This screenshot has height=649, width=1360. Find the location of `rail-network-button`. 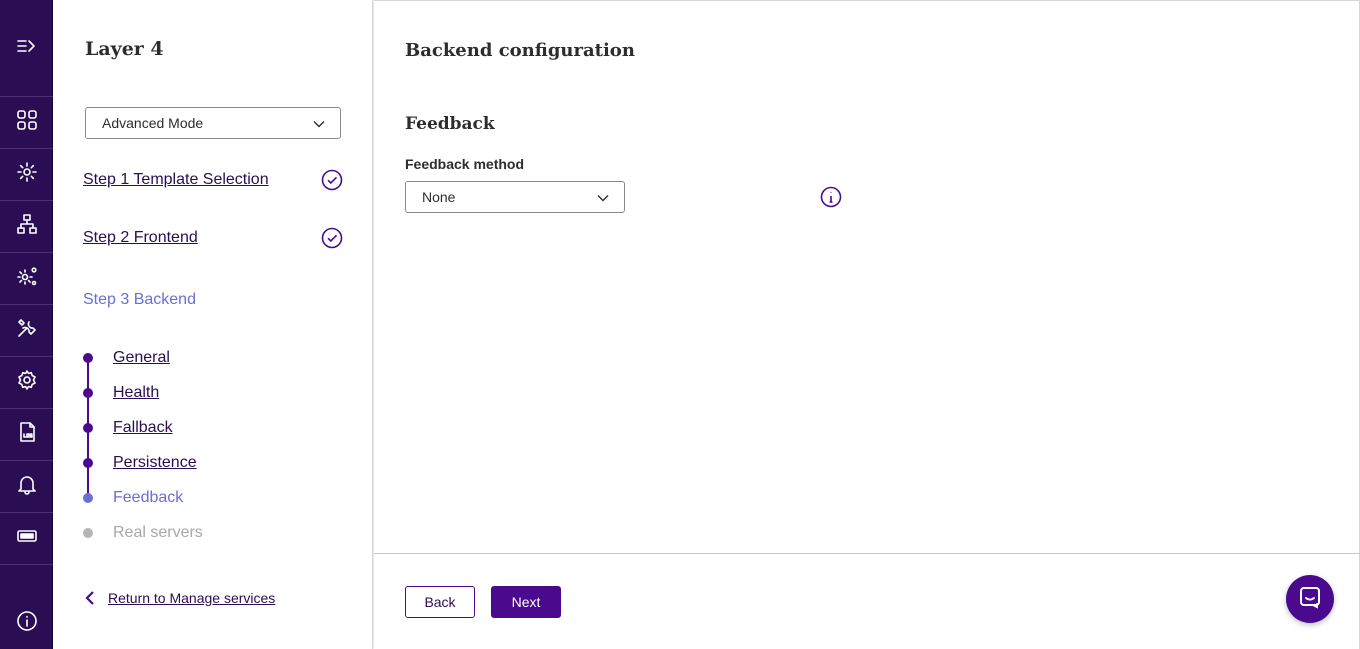

rail-network-button is located at coordinates (26, 227).